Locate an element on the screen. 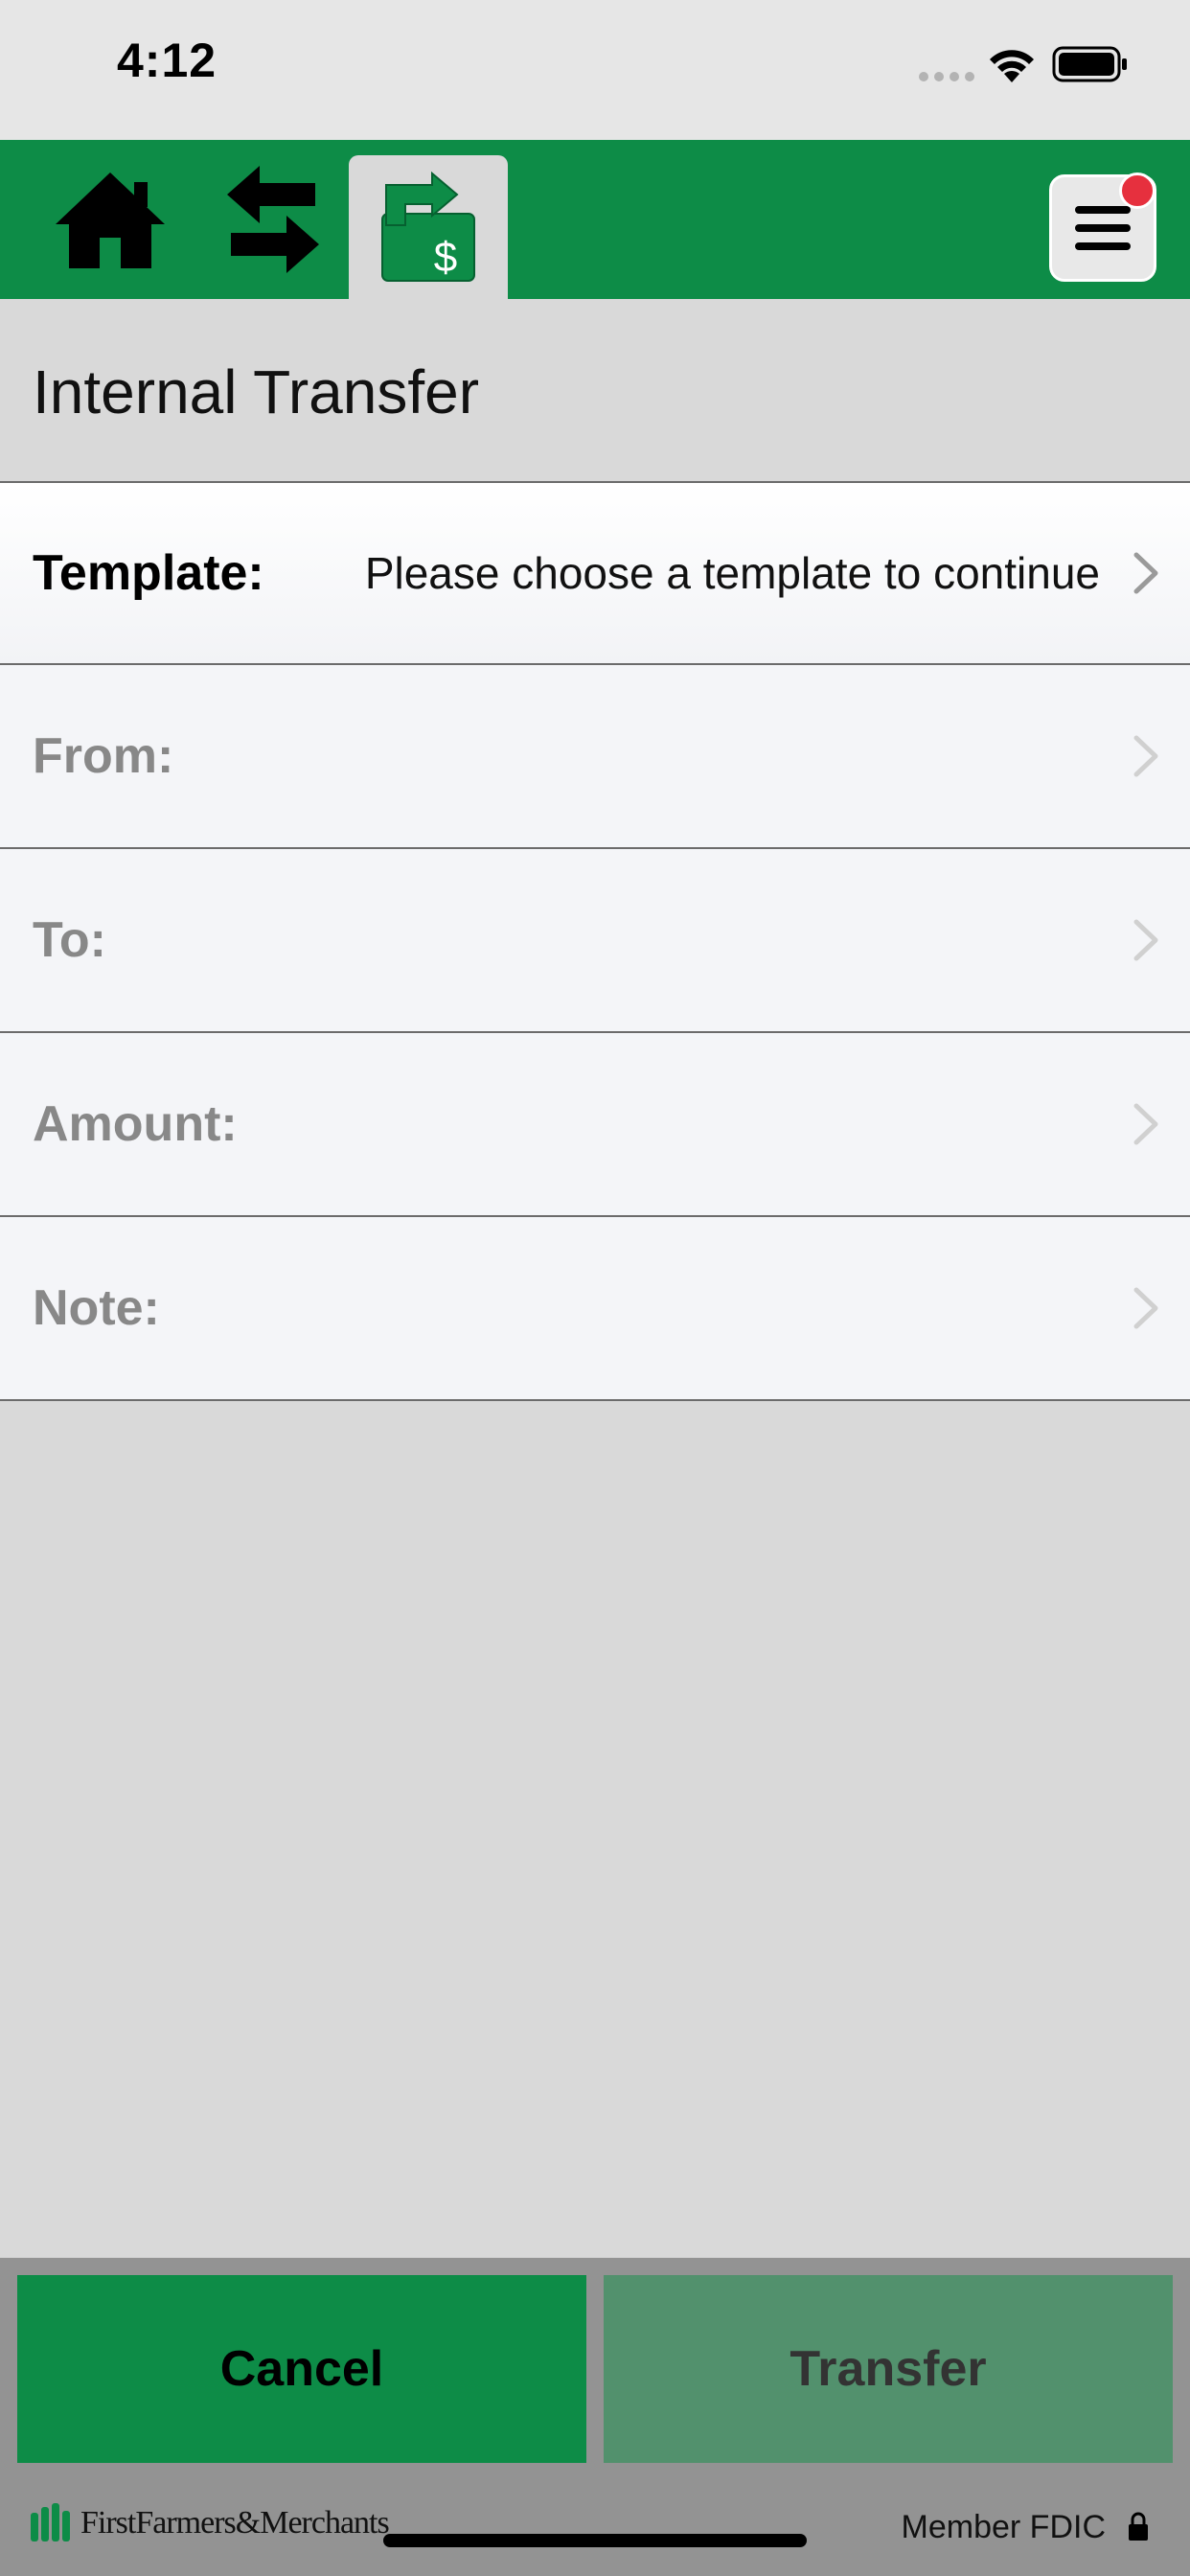 The width and height of the screenshot is (1190, 2576). notification-badge is located at coordinates (1137, 190).